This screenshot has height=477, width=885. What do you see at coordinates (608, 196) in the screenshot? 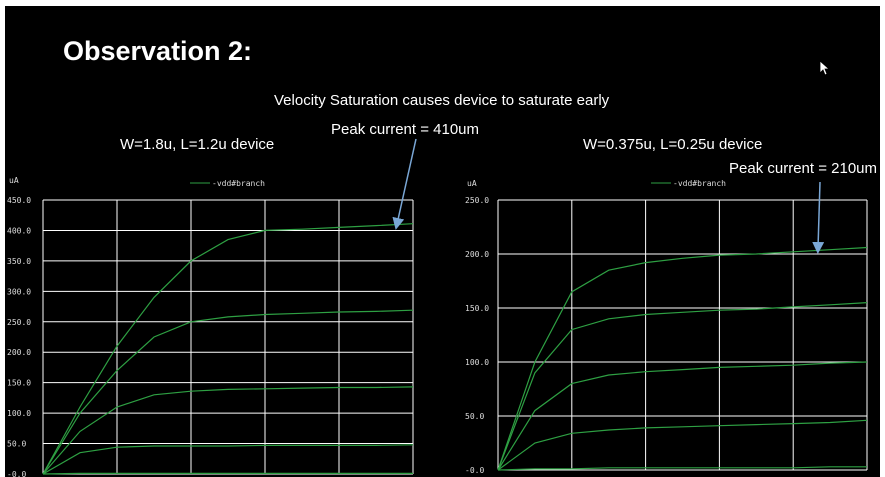
I see `annotation-arrows` at bounding box center [608, 196].